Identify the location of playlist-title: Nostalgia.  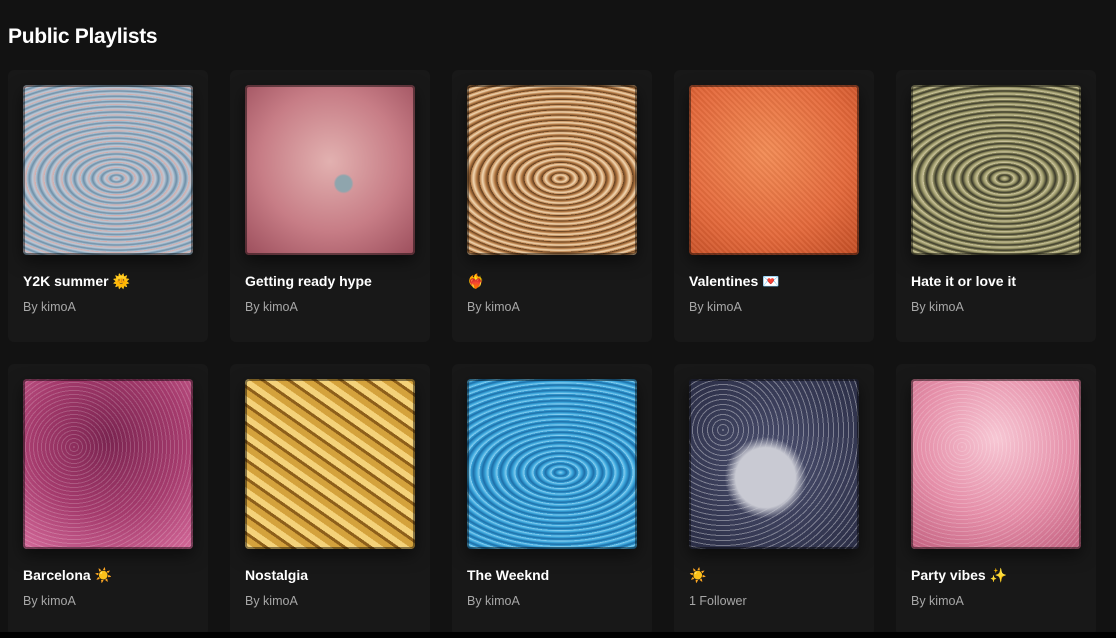
(330, 575).